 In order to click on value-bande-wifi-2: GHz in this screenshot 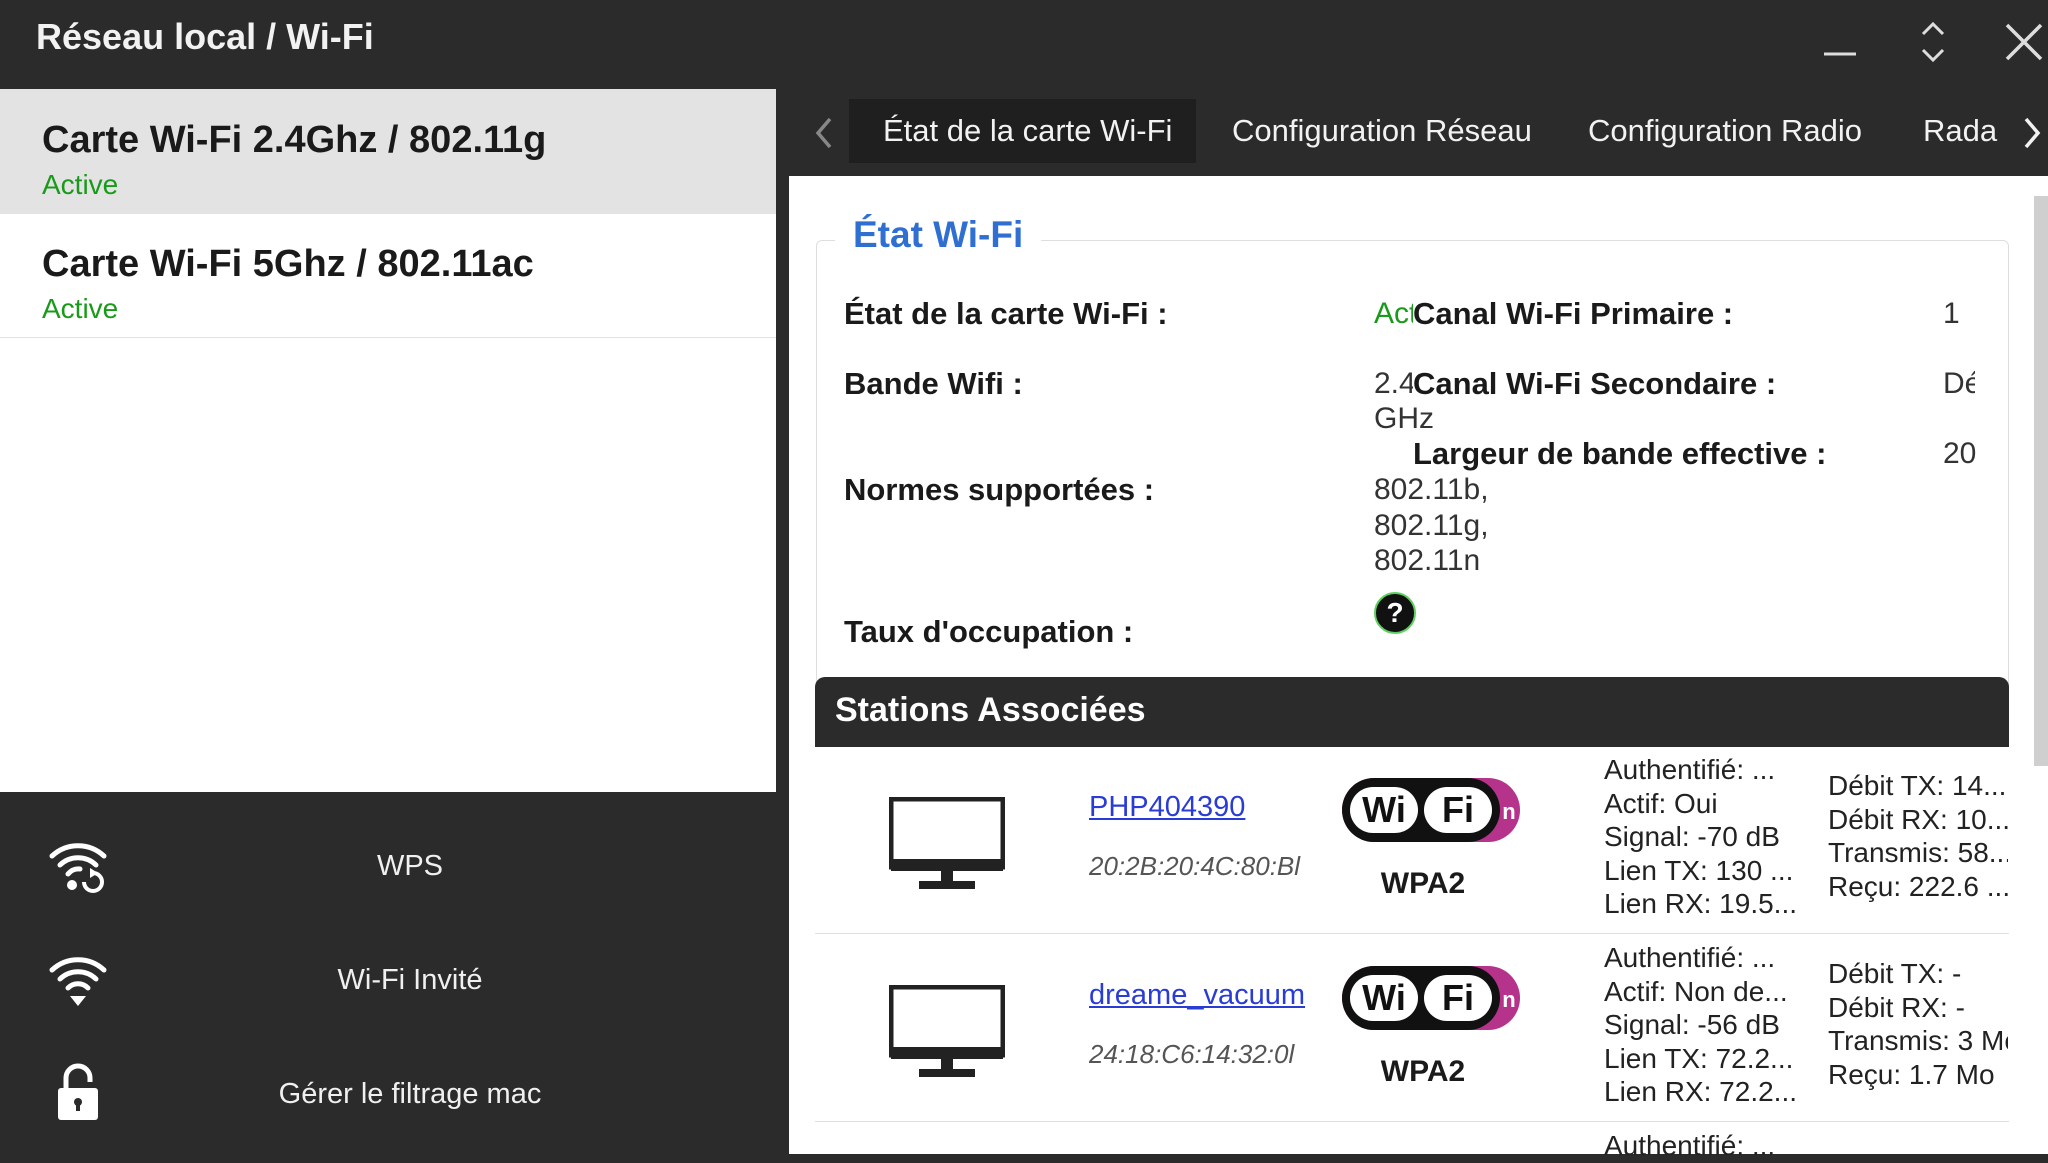, I will do `click(1404, 418)`.